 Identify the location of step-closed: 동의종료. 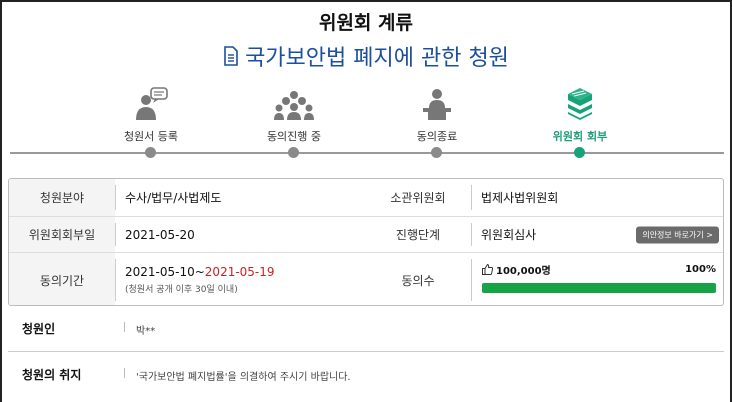
(437, 114).